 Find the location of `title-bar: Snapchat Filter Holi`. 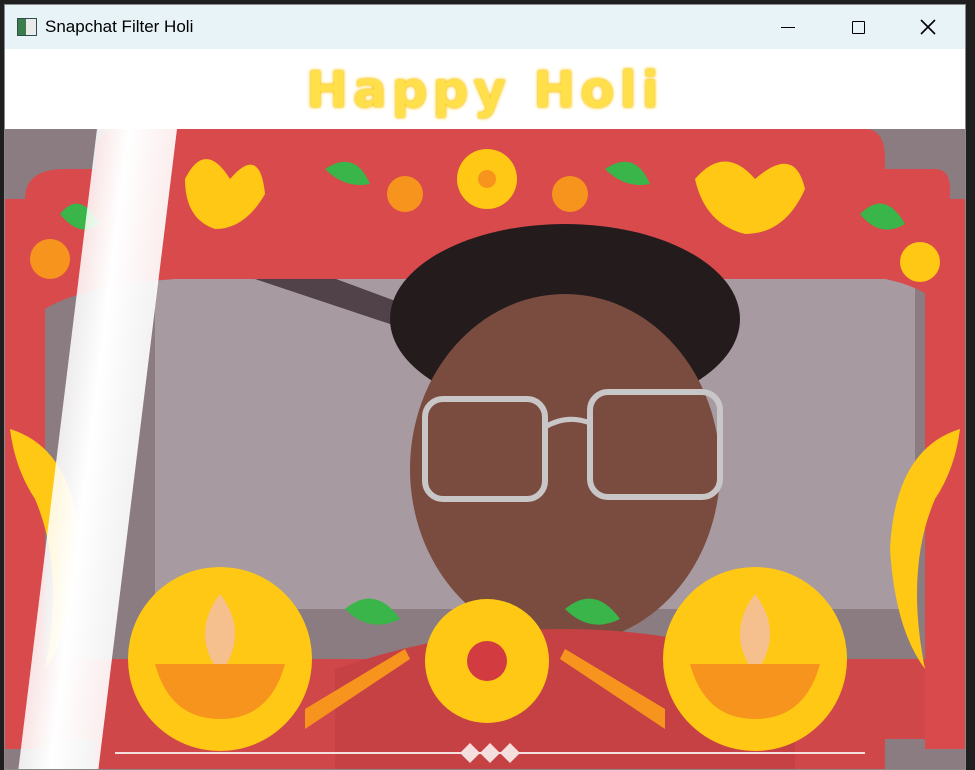

title-bar: Snapchat Filter Holi is located at coordinates (485, 27).